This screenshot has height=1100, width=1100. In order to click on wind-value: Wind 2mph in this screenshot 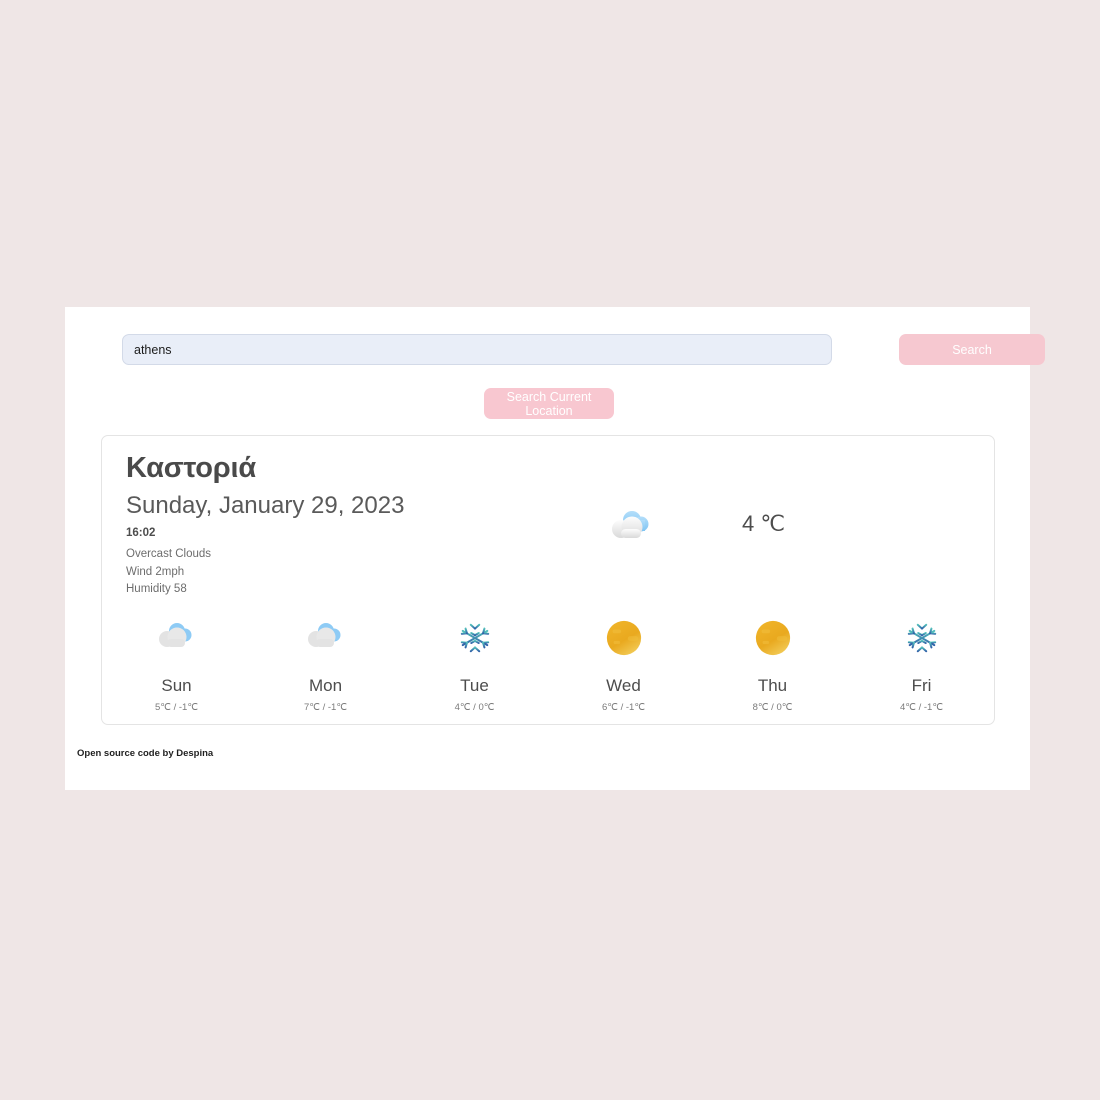, I will do `click(155, 571)`.